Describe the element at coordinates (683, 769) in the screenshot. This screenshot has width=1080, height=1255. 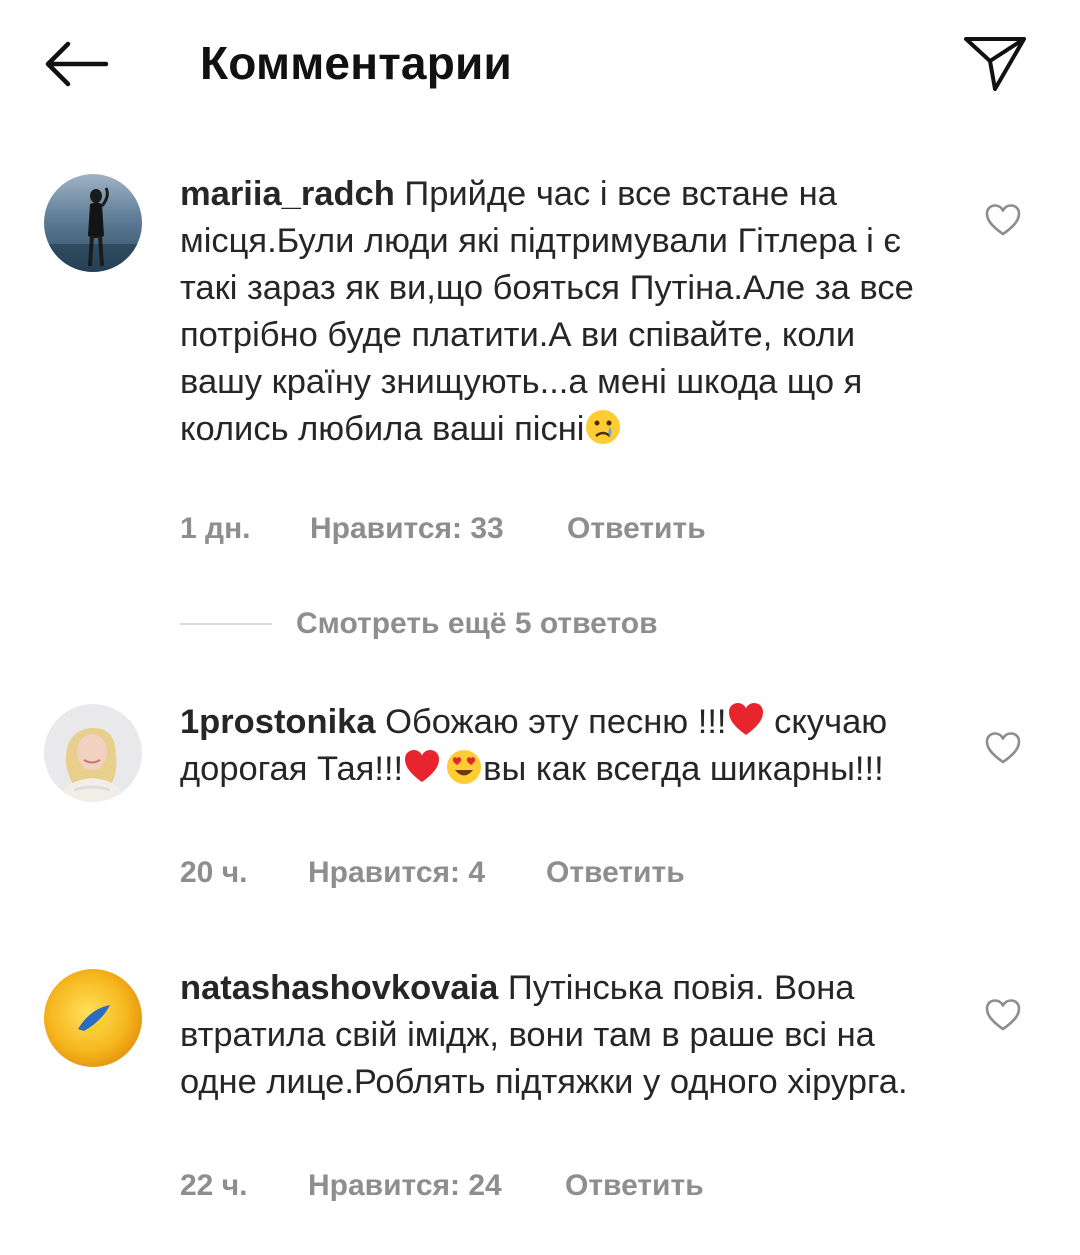
I see `comment-message-part: вы как всегда шикарны!!!` at that location.